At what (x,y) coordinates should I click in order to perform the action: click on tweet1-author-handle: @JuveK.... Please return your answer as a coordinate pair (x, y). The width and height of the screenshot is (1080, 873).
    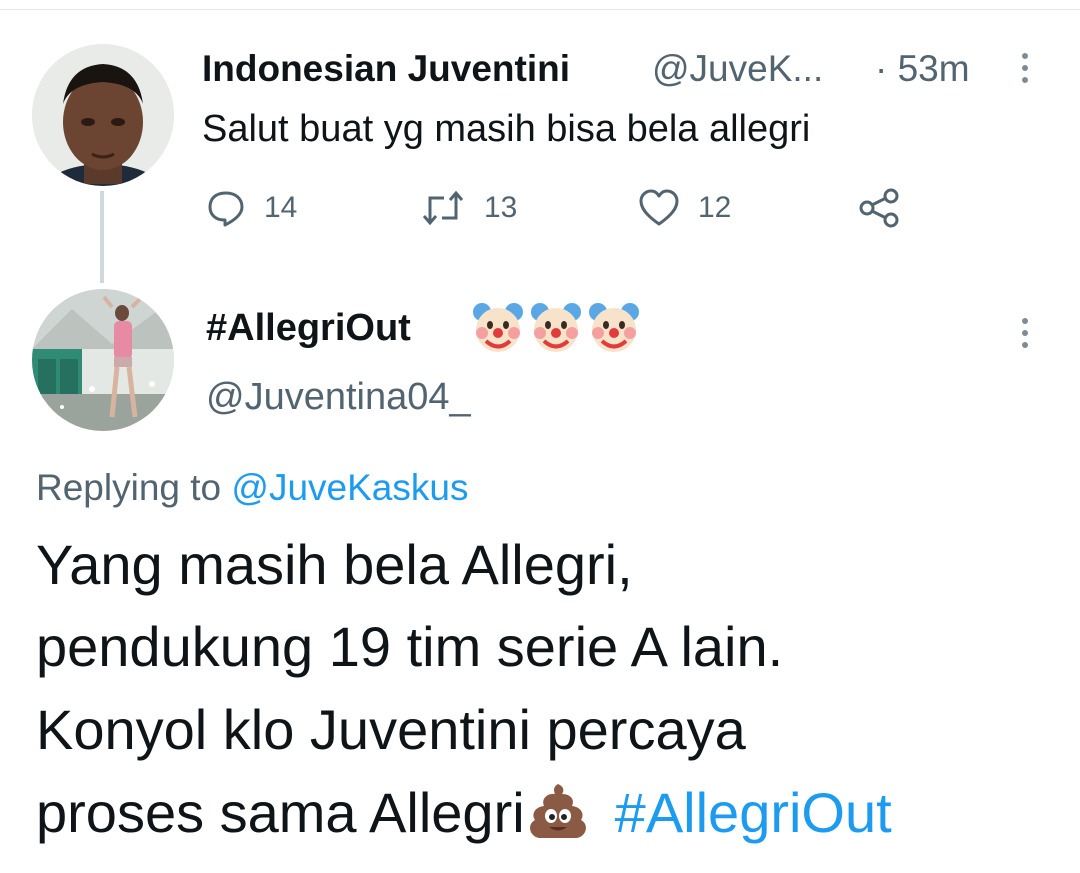
    Looking at the image, I should click on (737, 69).